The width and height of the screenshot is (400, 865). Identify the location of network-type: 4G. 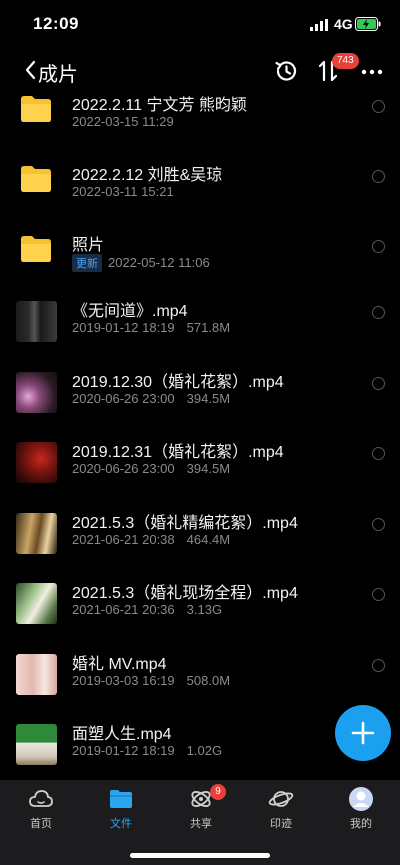
(343, 24).